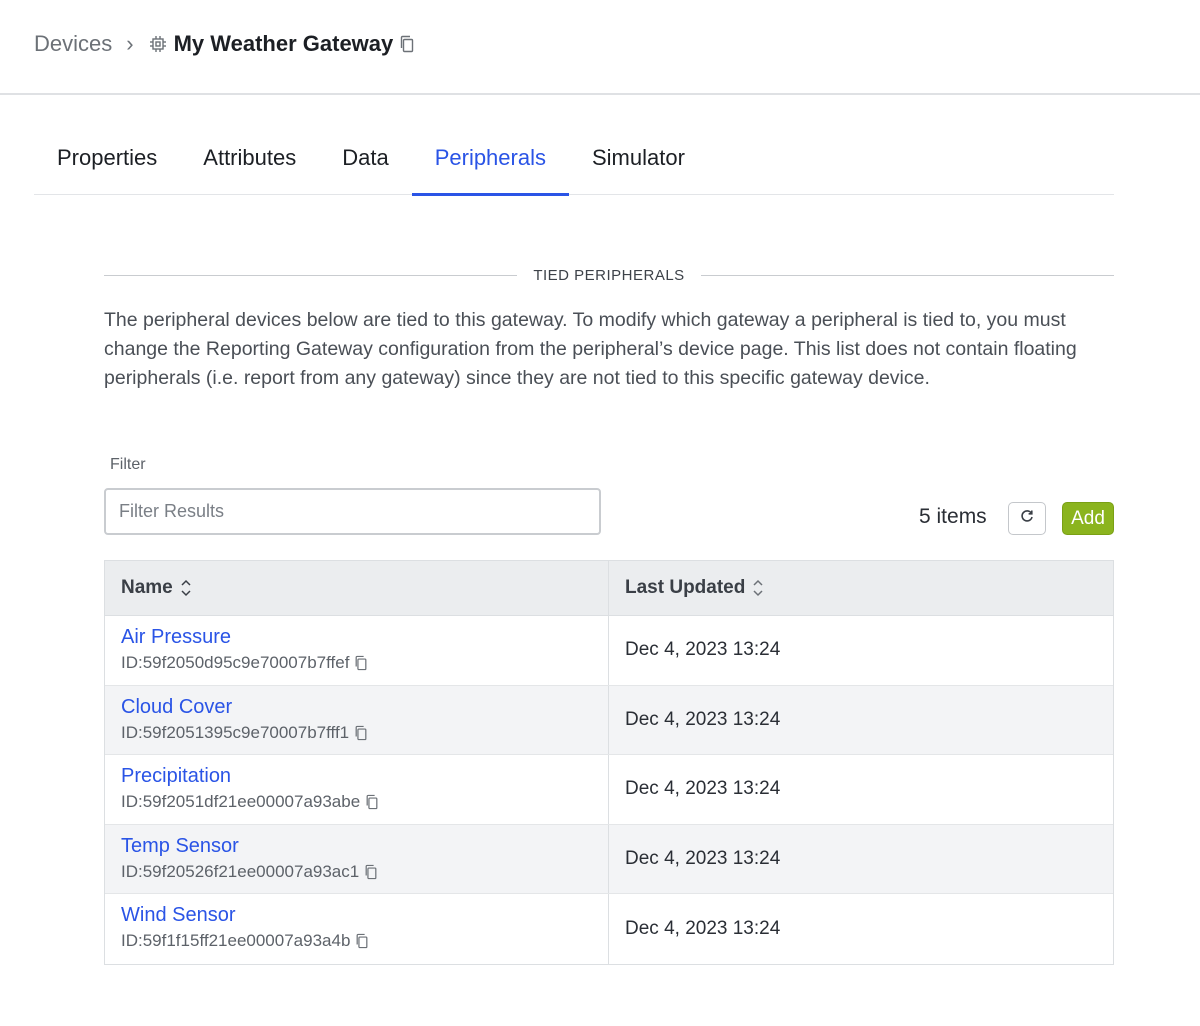  I want to click on divider-line-right, so click(907, 275).